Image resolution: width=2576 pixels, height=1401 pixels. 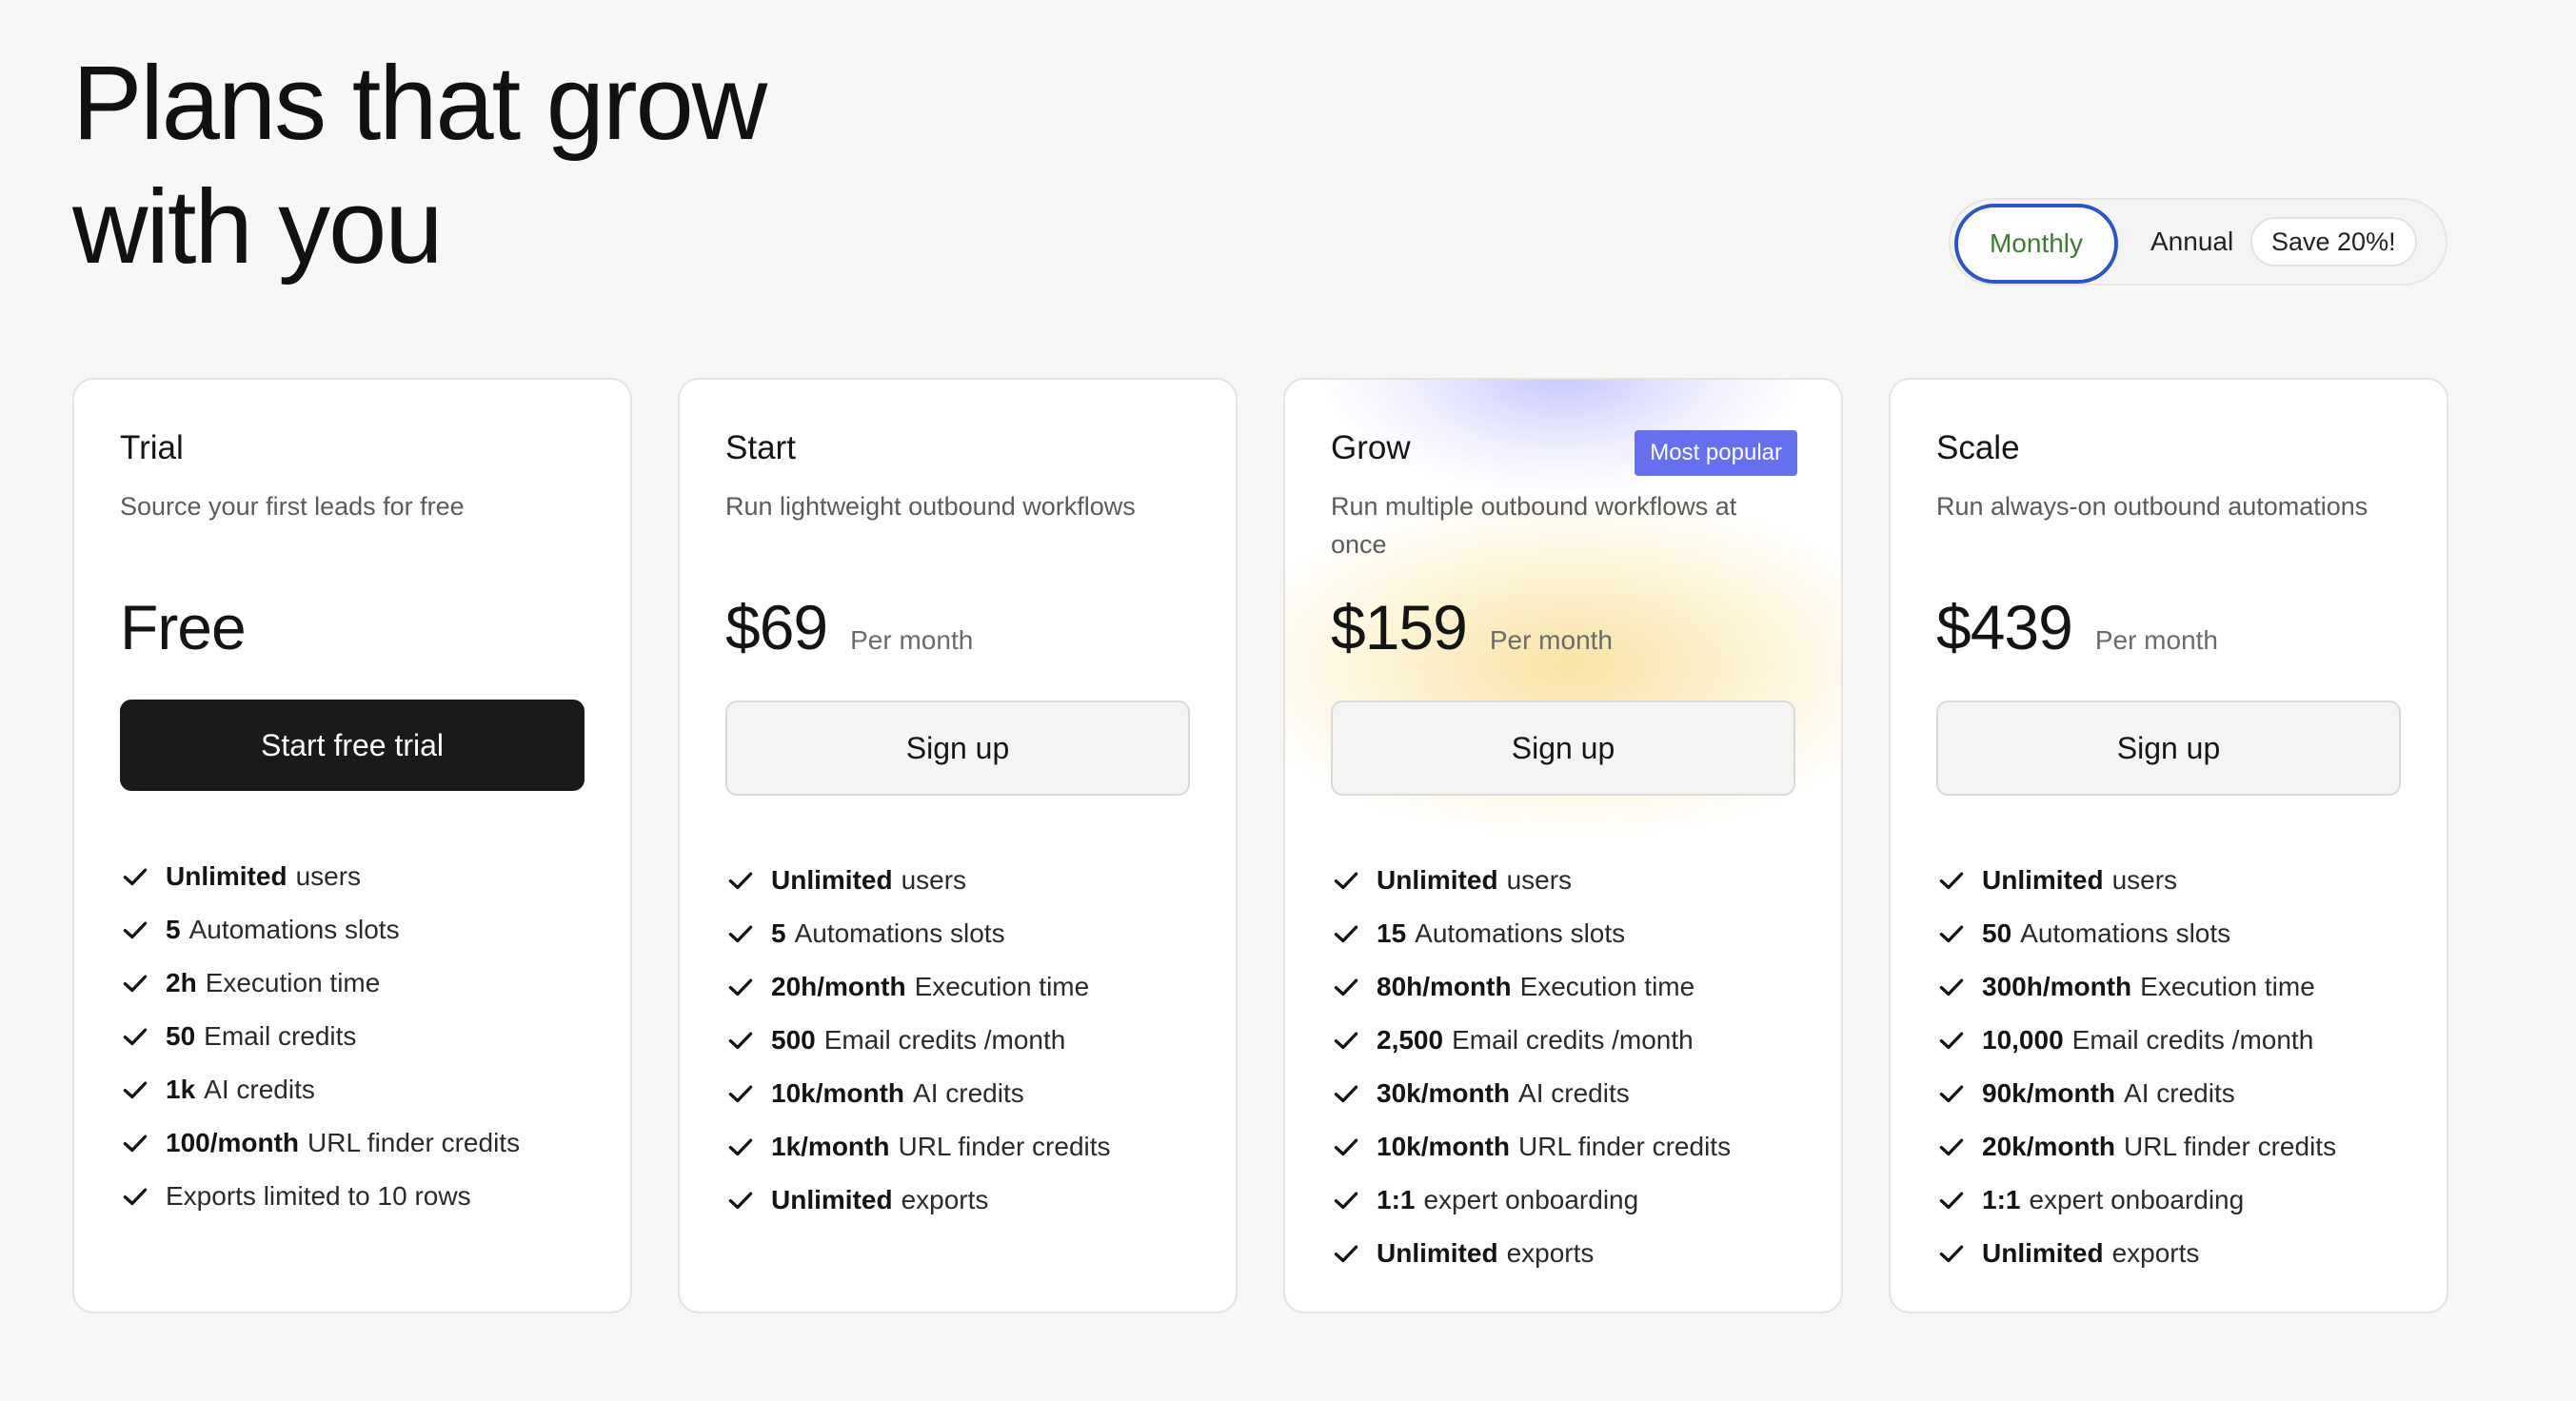 I want to click on plan-name: Grow, so click(x=1371, y=447).